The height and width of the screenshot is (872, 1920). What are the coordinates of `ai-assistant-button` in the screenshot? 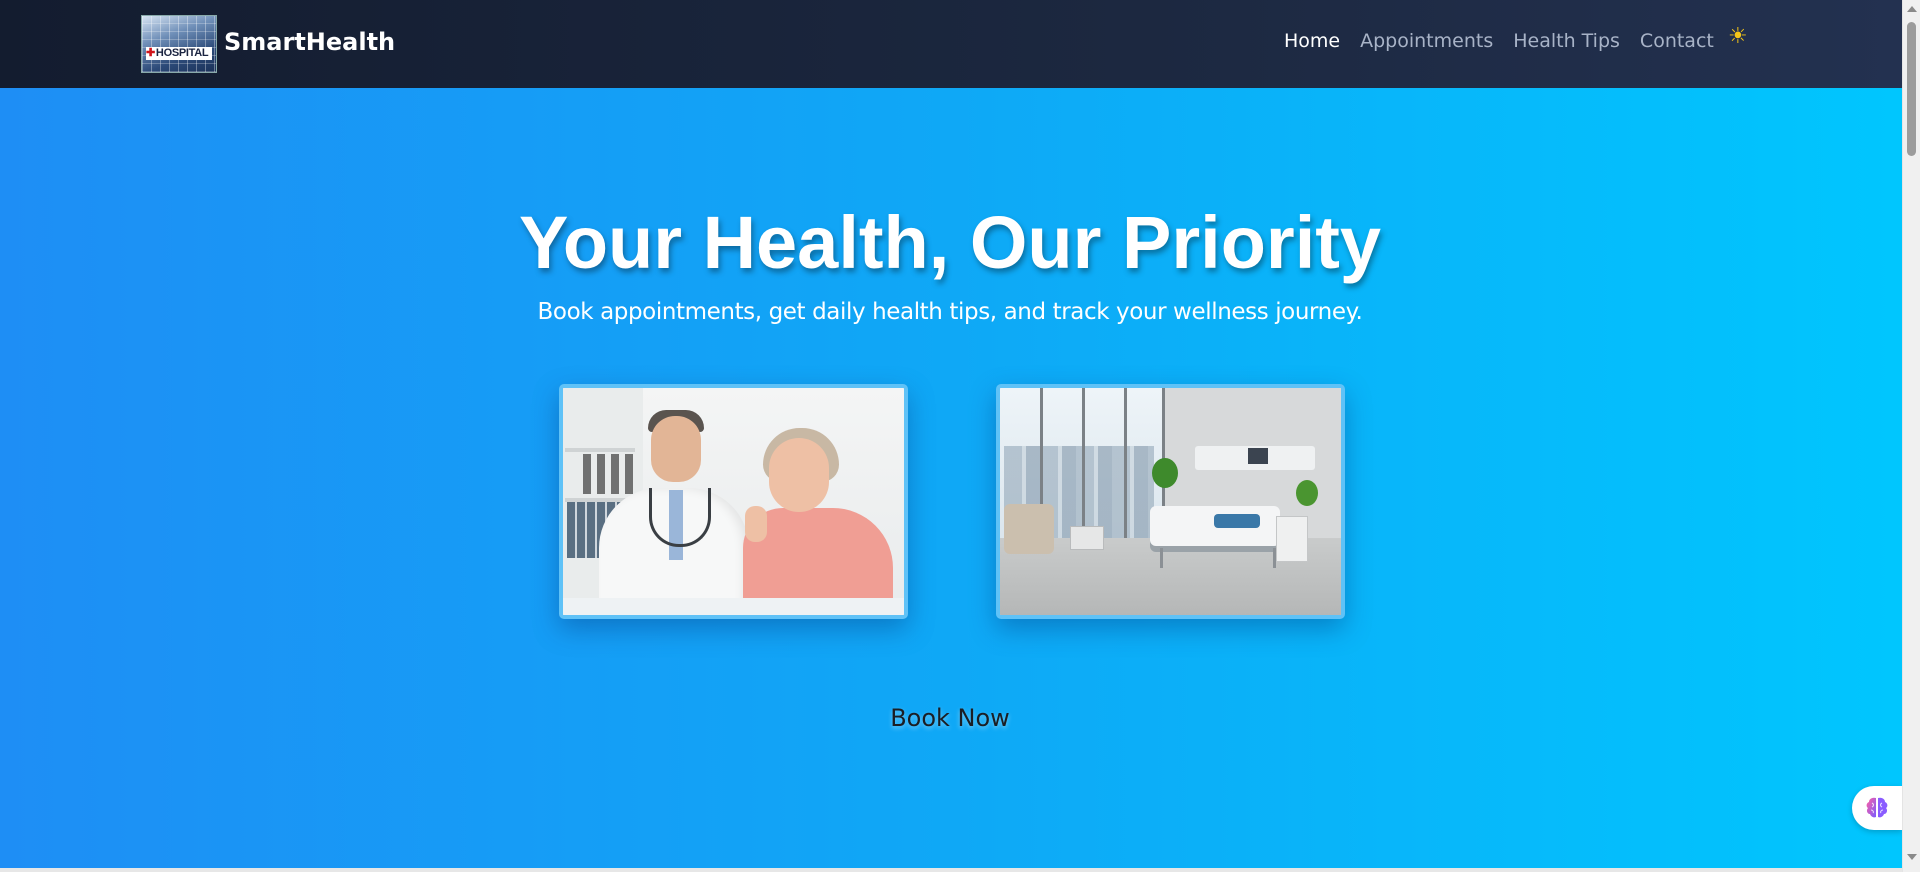 It's located at (1877, 808).